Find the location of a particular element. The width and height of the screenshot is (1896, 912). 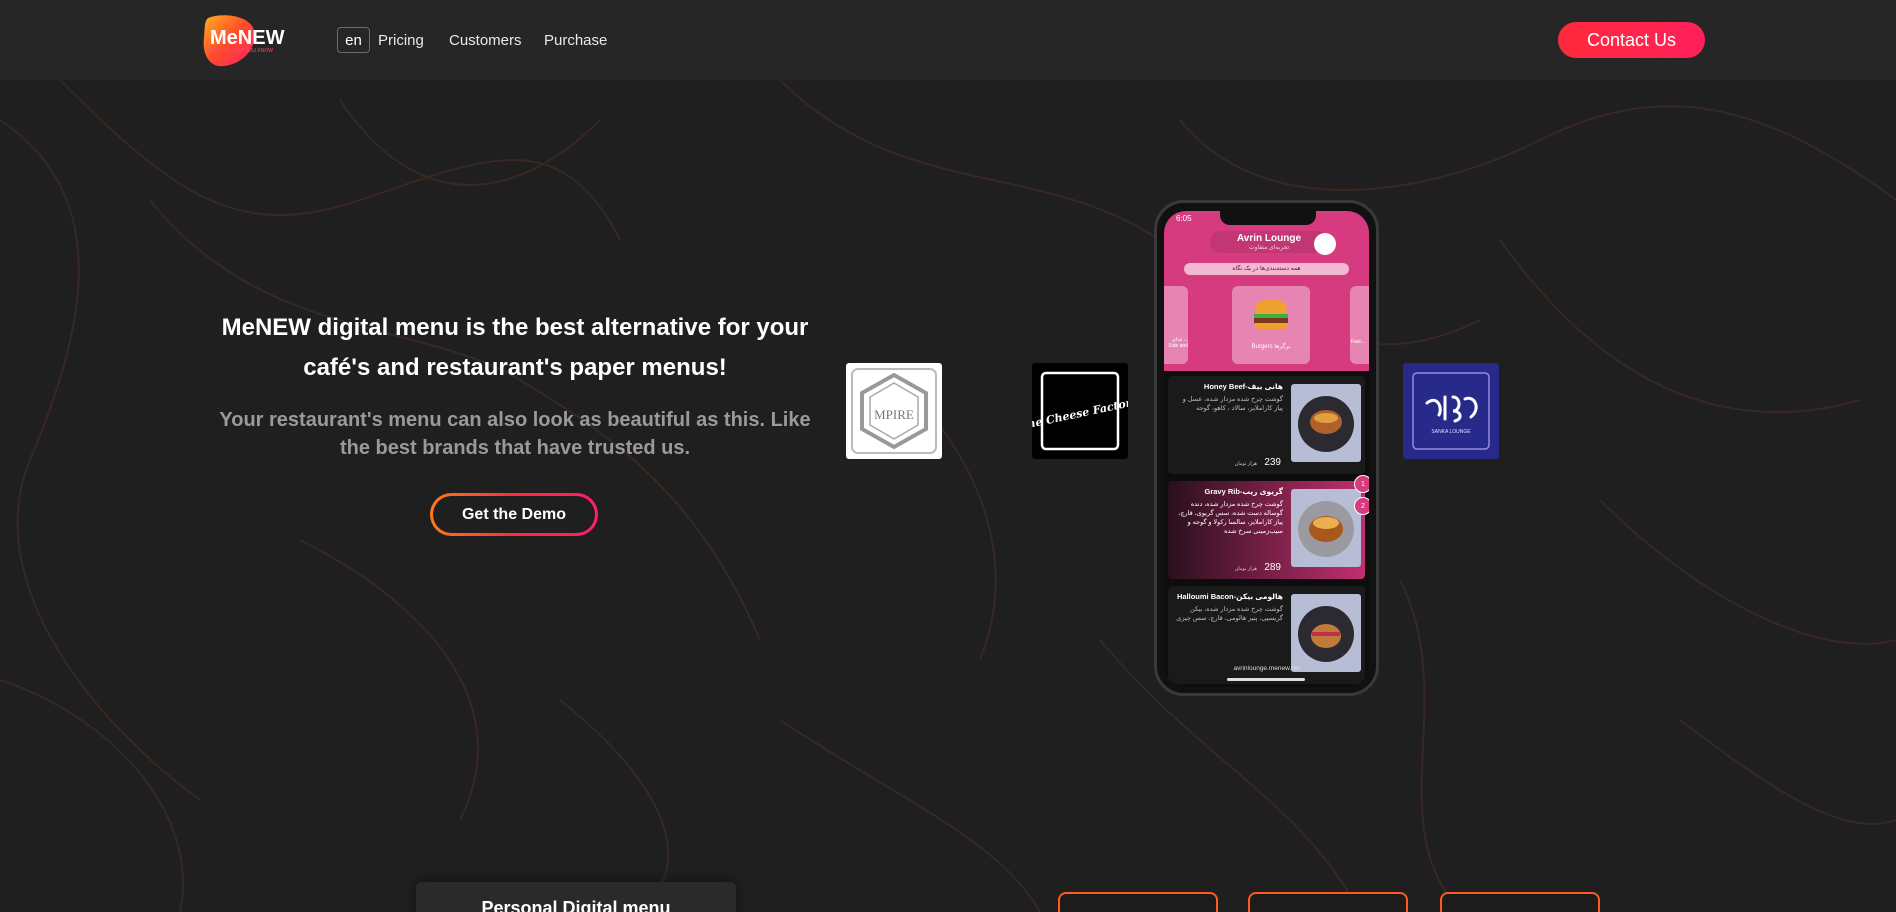

feature-card-title: Personal Digital menu is located at coordinates (576, 905).